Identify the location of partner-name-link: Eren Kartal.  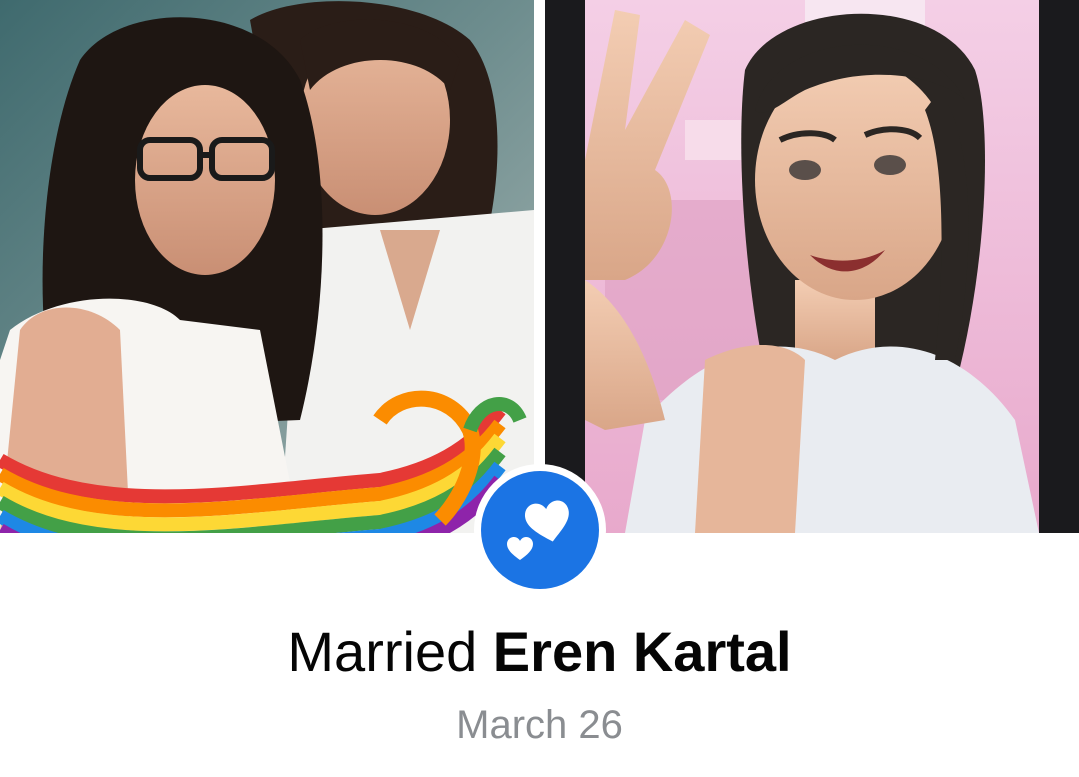
(642, 651).